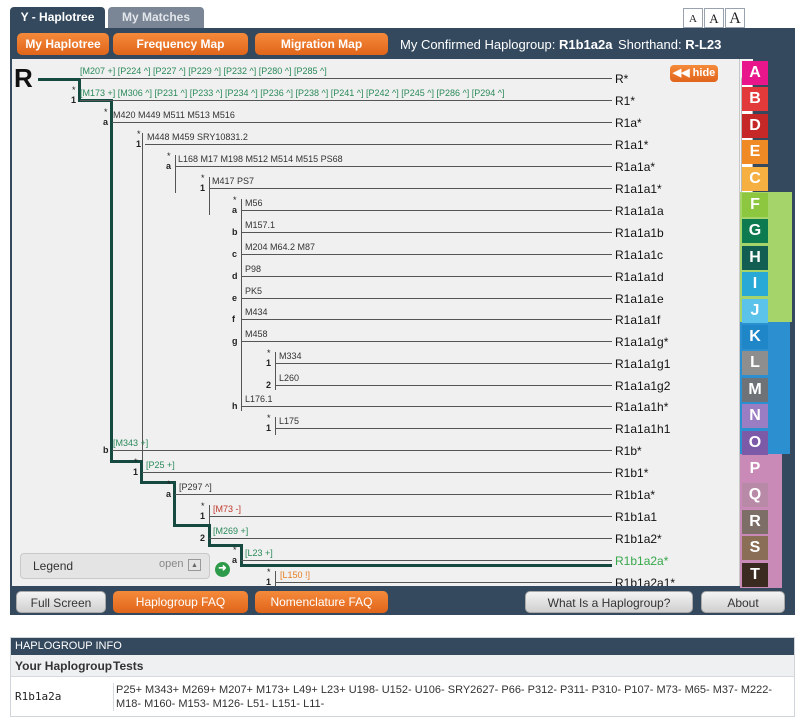 The image size is (800, 727). What do you see at coordinates (755, 548) in the screenshot?
I see `haplogroup-letter-s: S` at bounding box center [755, 548].